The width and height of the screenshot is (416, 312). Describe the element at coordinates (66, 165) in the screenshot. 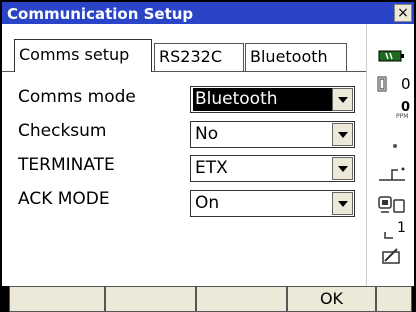

I see `terminate-label: TERMINATE` at that location.